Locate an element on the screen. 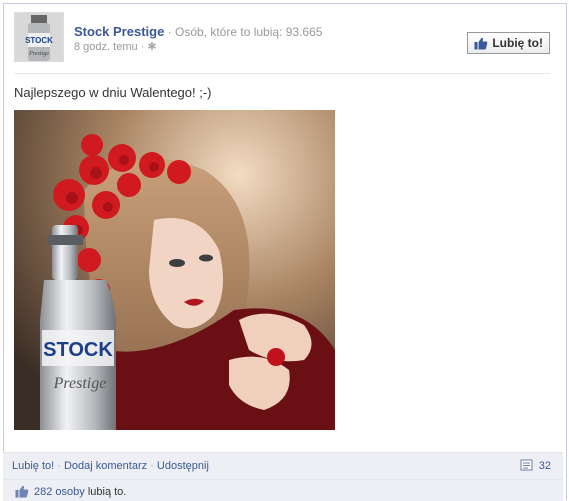 The image size is (569, 501). comment-link: Dodaj komentarz is located at coordinates (105, 466).